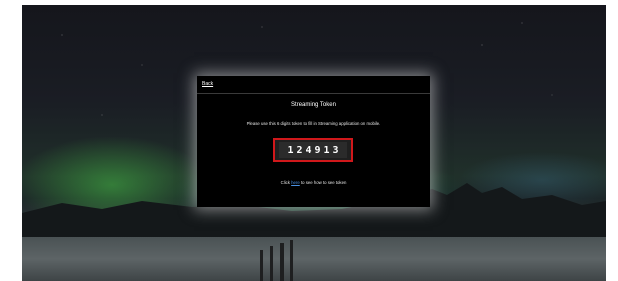  I want to click on token-value: 124913, so click(314, 150).